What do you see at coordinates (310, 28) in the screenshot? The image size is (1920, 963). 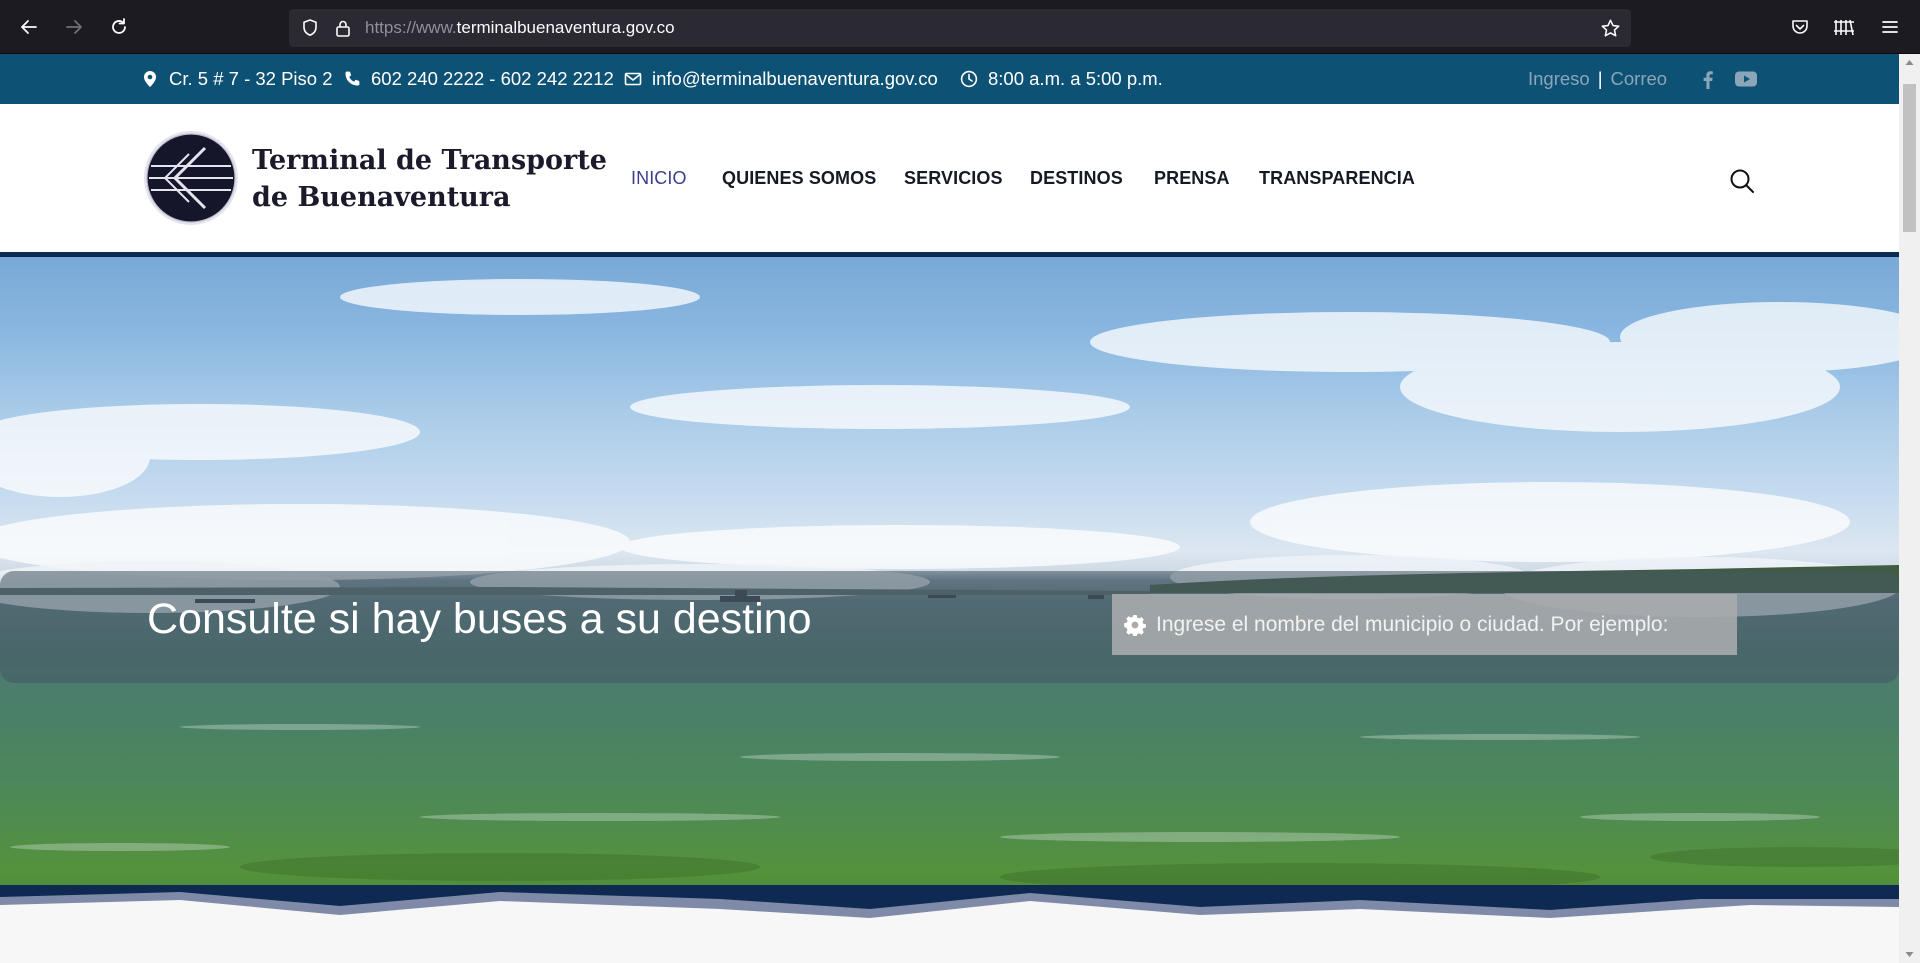 I see `shield-icon` at bounding box center [310, 28].